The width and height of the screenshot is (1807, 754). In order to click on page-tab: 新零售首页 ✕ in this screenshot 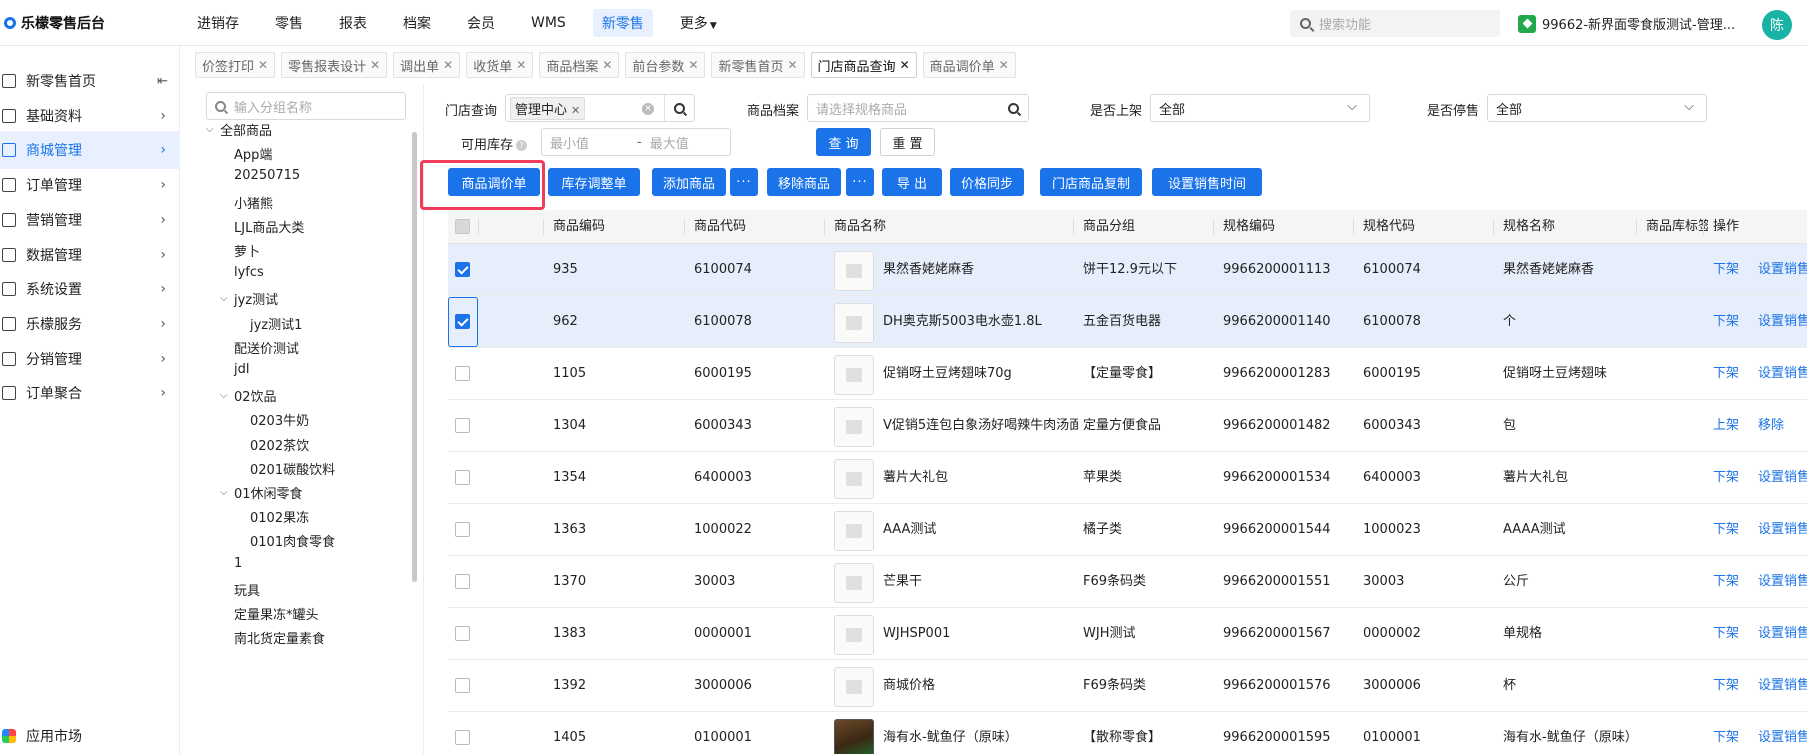, I will do `click(758, 65)`.